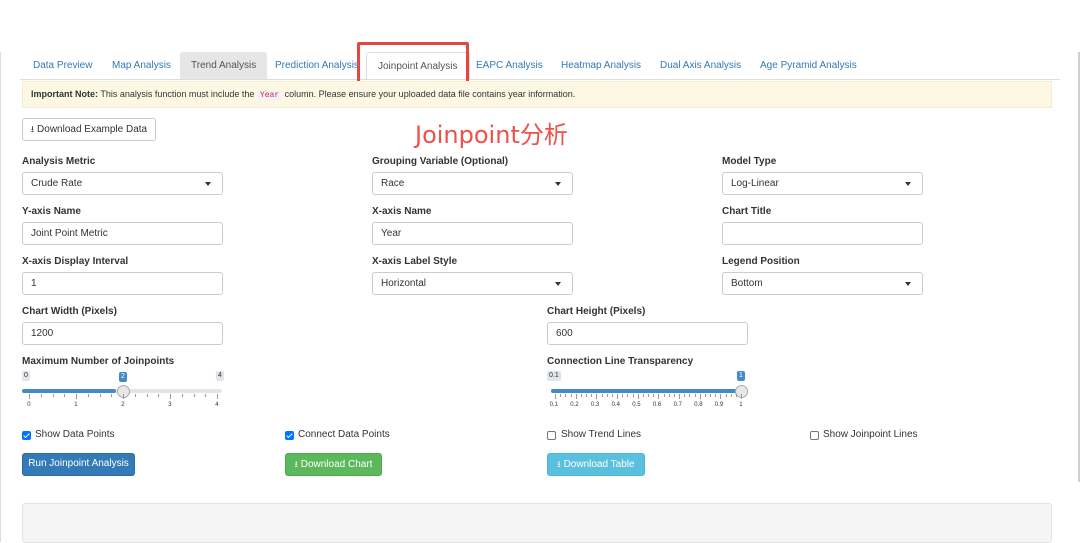  Describe the element at coordinates (822, 183) in the screenshot. I see `model-type-select: Log-Linear` at that location.